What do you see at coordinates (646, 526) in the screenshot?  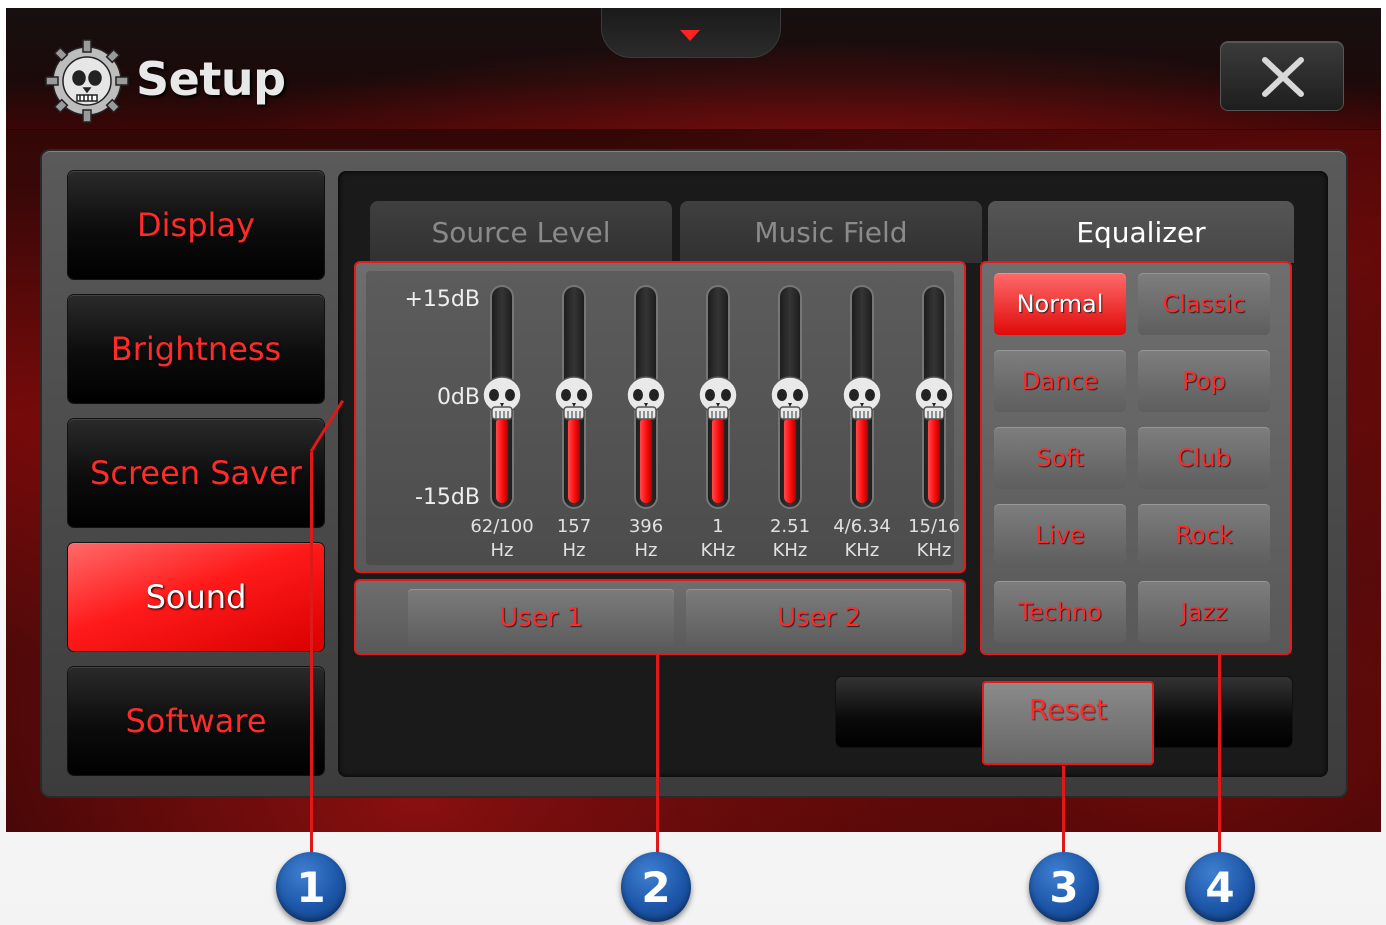 I see `band-frequency: 396` at bounding box center [646, 526].